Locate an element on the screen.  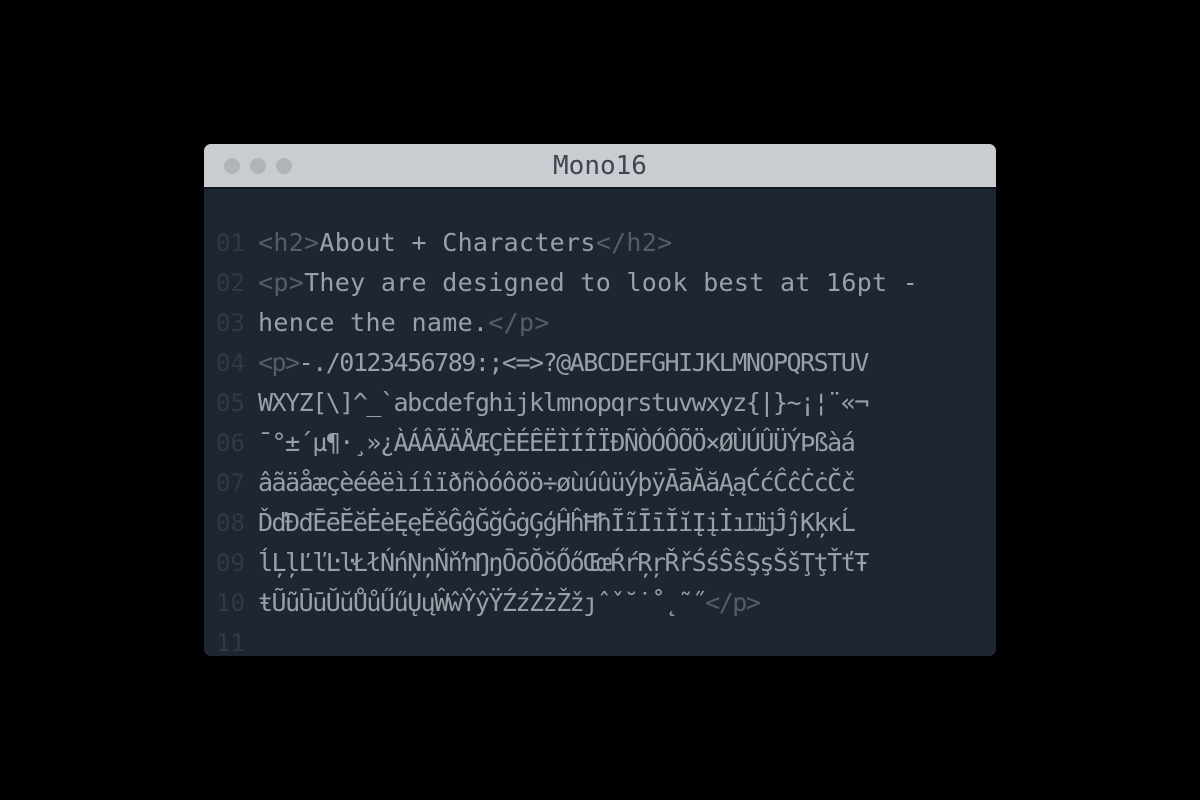
line-number: 06 is located at coordinates (230, 443).